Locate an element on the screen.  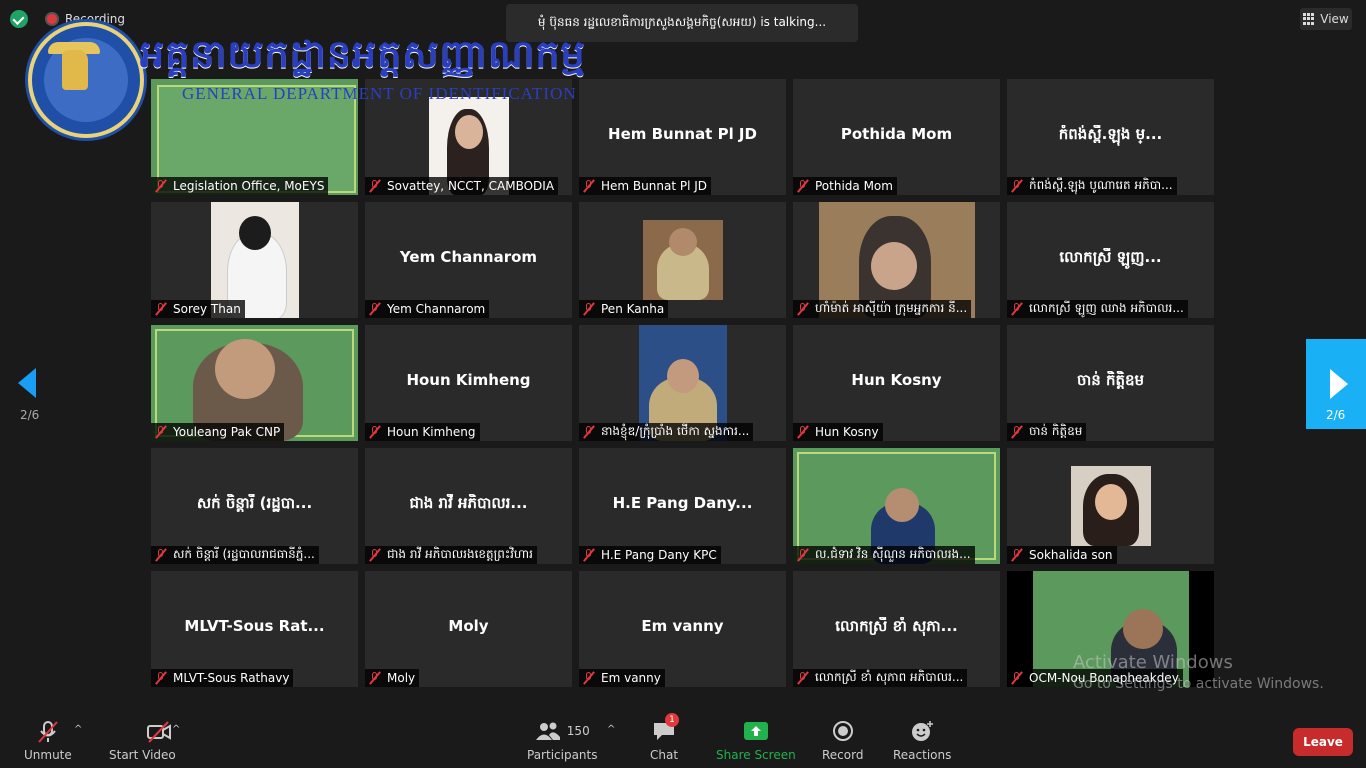
unmute-button: Unmute is located at coordinates (48, 741).